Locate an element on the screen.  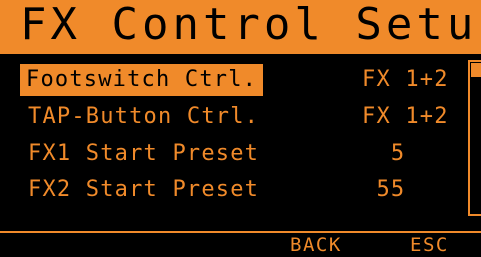
softkey-divider is located at coordinates (240, 232).